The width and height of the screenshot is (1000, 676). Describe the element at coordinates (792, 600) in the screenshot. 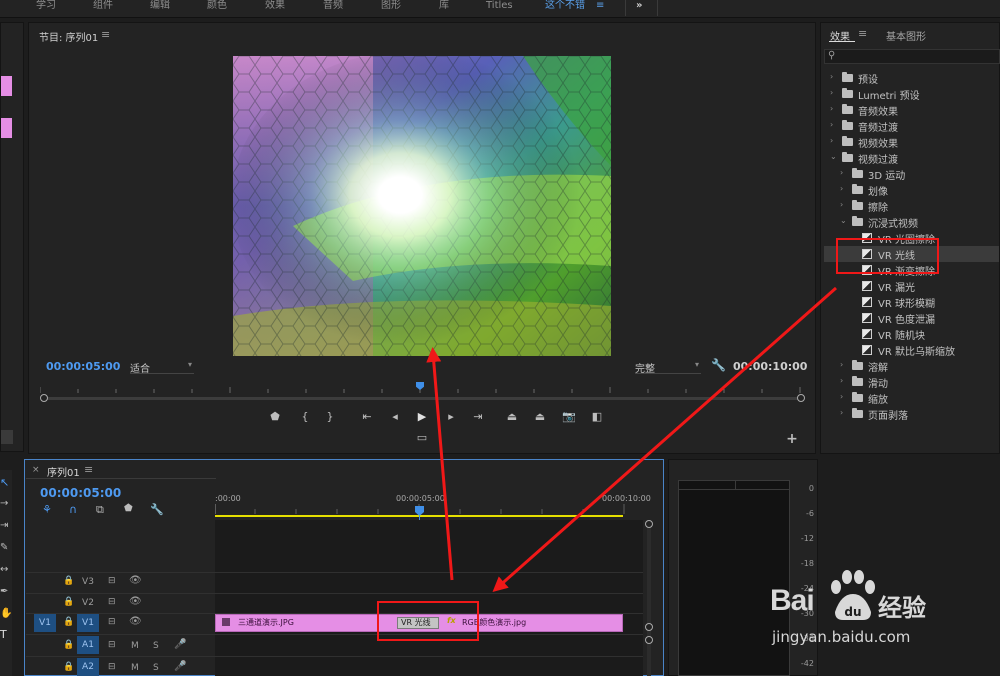

I see `watermark-brand: Bai` at that location.